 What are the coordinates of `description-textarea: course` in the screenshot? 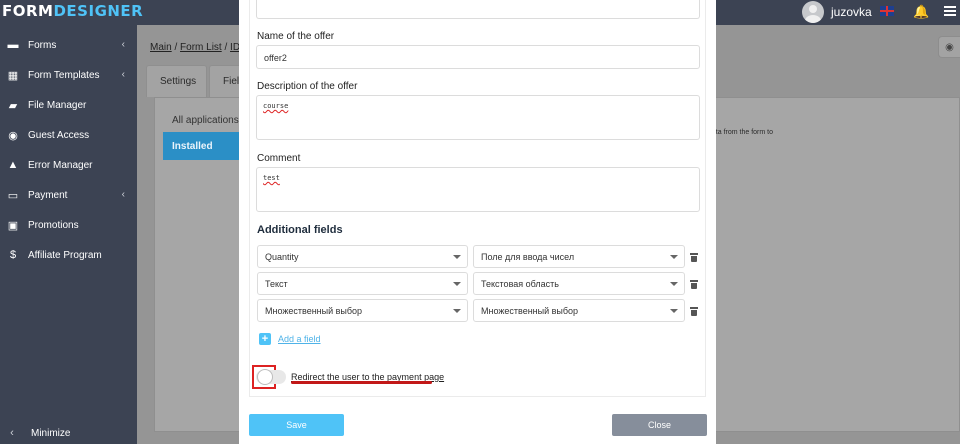 It's located at (478, 117).